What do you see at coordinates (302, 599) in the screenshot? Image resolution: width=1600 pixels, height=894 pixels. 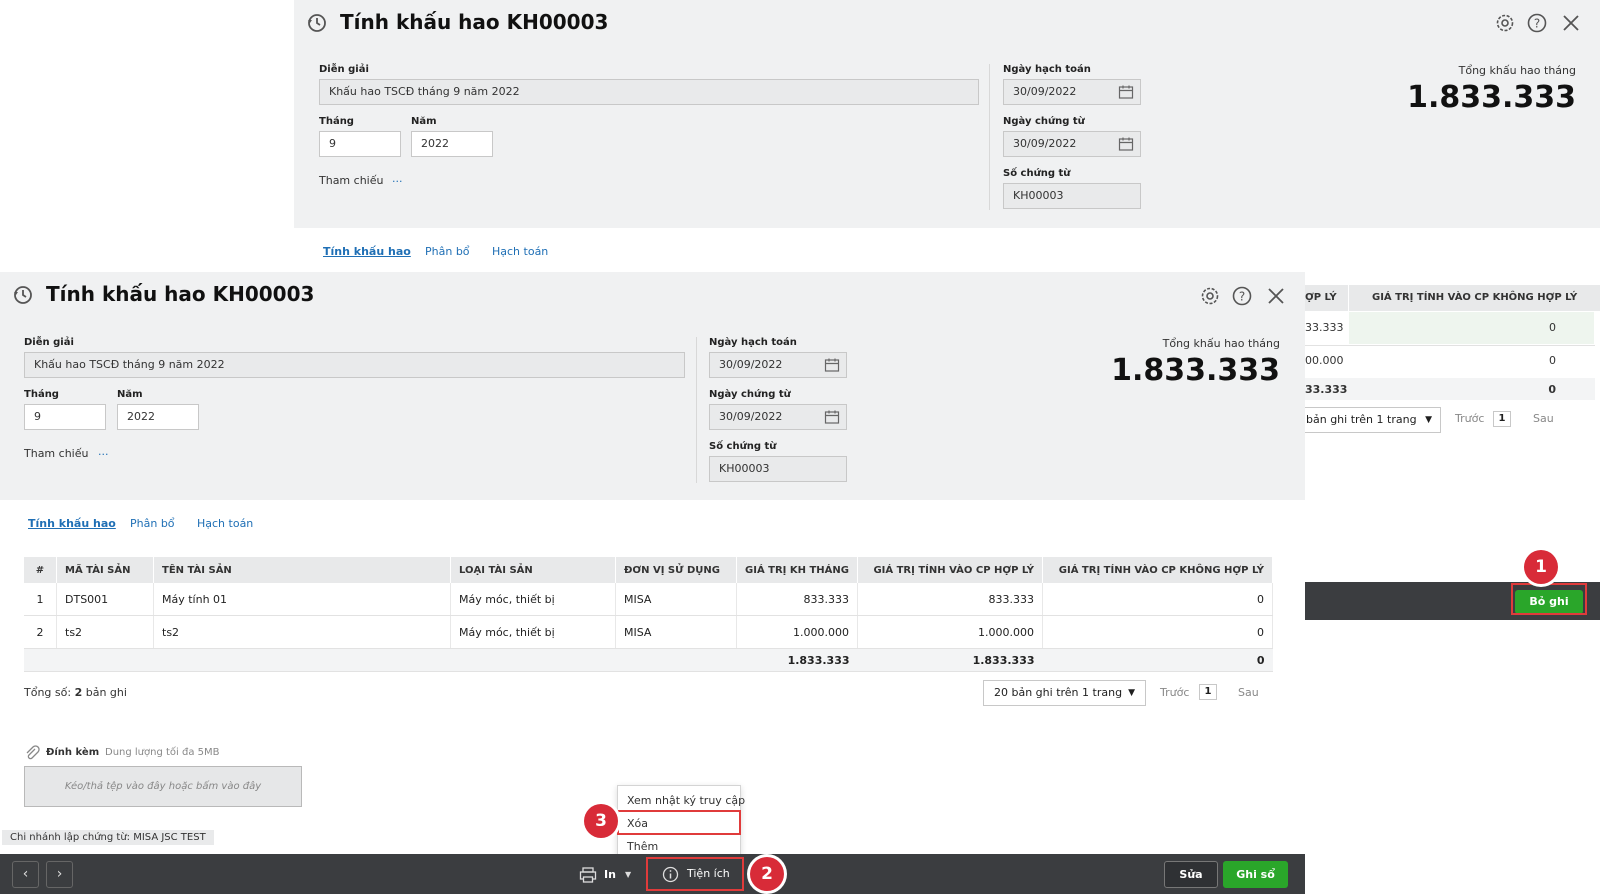 I see `cell-ten-tai-san: Máy tính 01` at bounding box center [302, 599].